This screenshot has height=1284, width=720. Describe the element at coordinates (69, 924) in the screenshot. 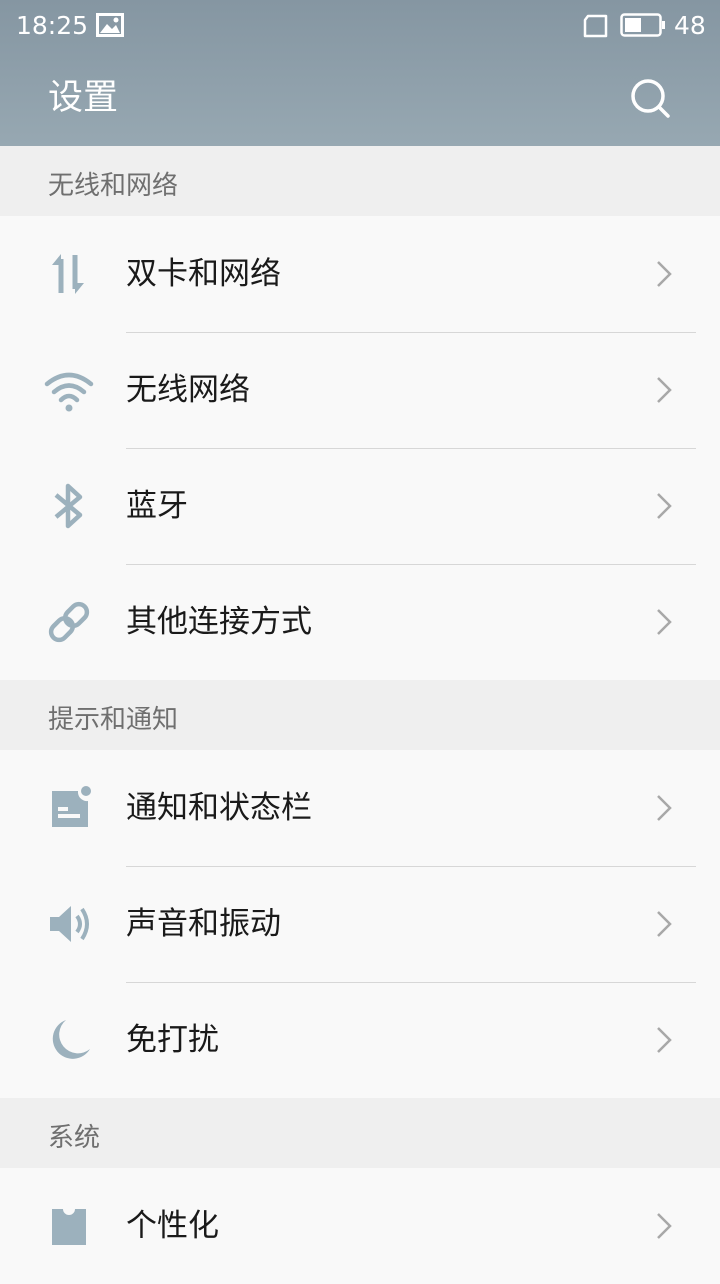

I see `speaker-icon` at that location.